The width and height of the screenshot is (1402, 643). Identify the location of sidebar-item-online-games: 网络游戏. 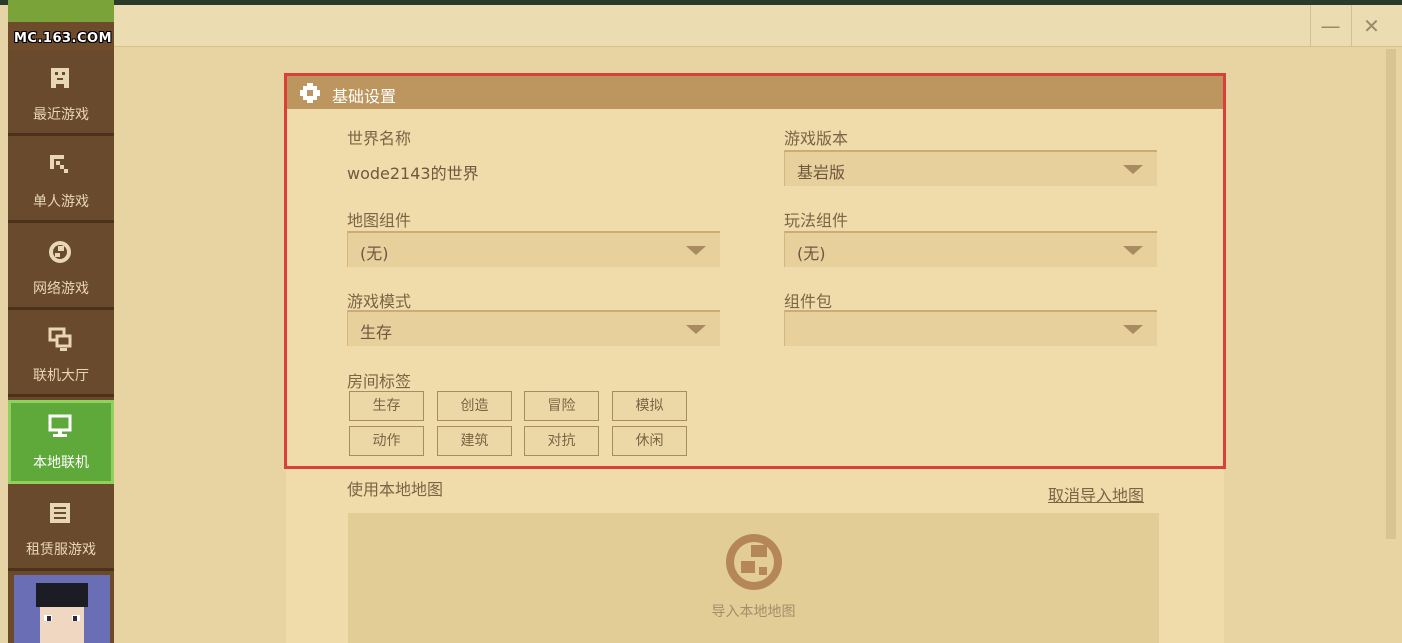
(61, 268).